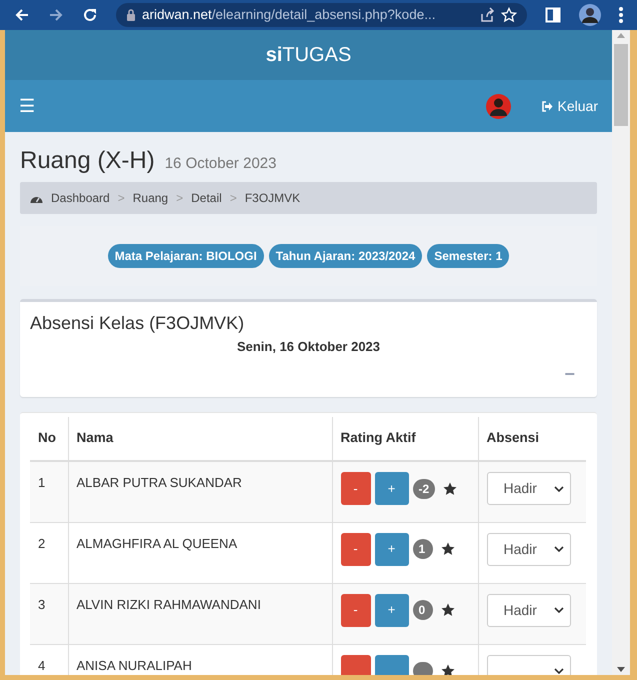 The height and width of the screenshot is (680, 637). Describe the element at coordinates (621, 352) in the screenshot. I see `scrollbar` at that location.